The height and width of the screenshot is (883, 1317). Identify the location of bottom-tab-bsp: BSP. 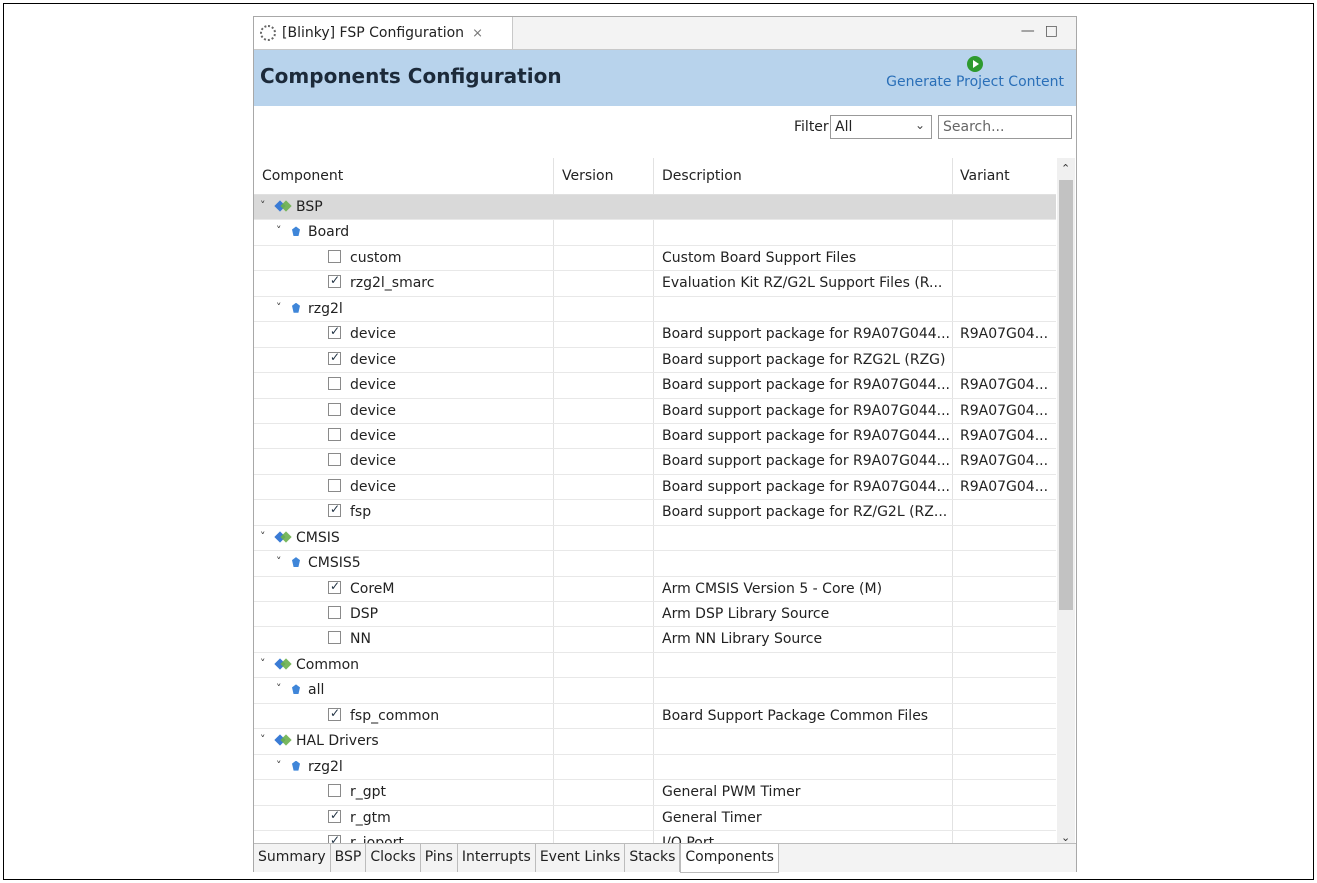
(349, 858).